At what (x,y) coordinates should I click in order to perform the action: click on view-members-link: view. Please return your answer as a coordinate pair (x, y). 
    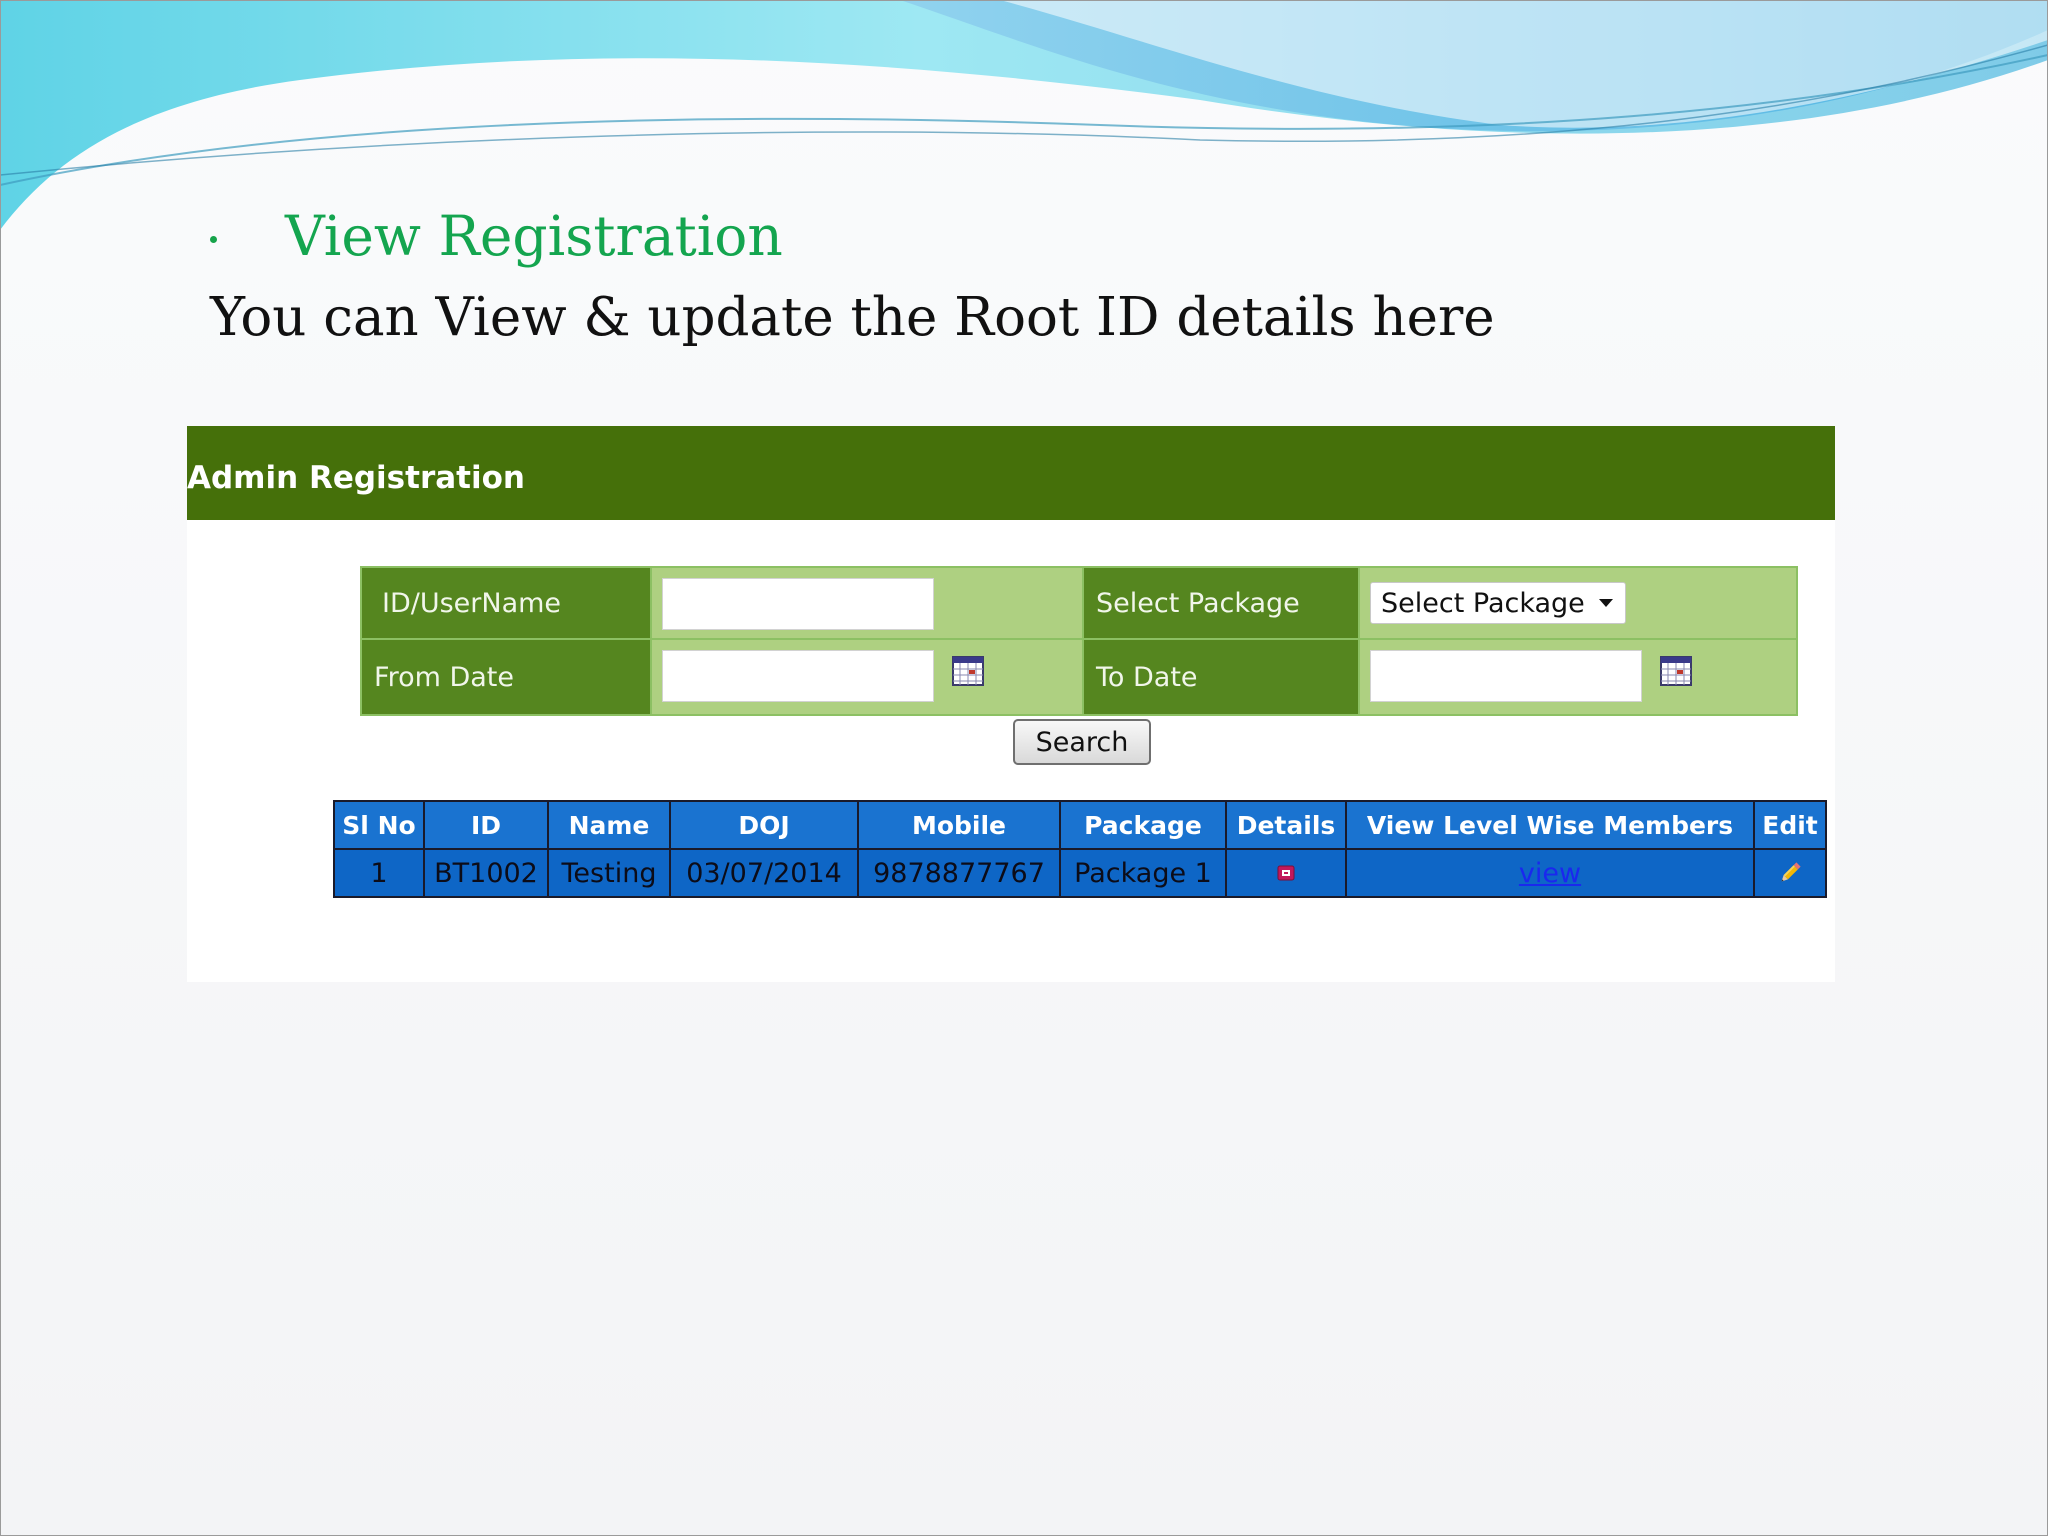
    Looking at the image, I should click on (1550, 873).